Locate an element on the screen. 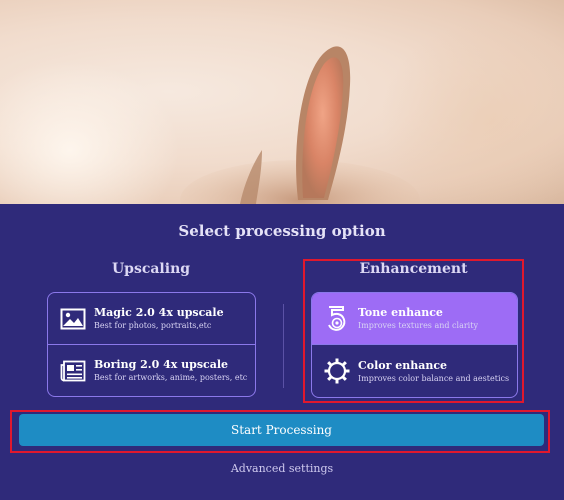 The width and height of the screenshot is (564, 500). advanced-settings-link: Advanced settings is located at coordinates (282, 468).